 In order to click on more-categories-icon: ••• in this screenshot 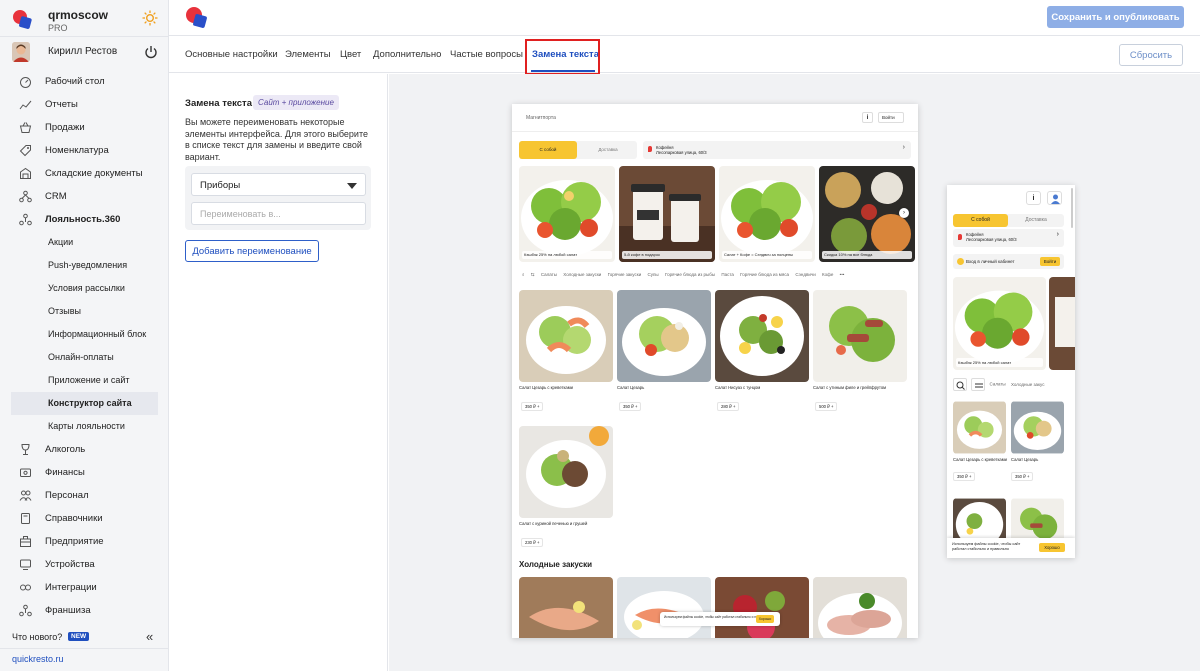, I will do `click(842, 274)`.